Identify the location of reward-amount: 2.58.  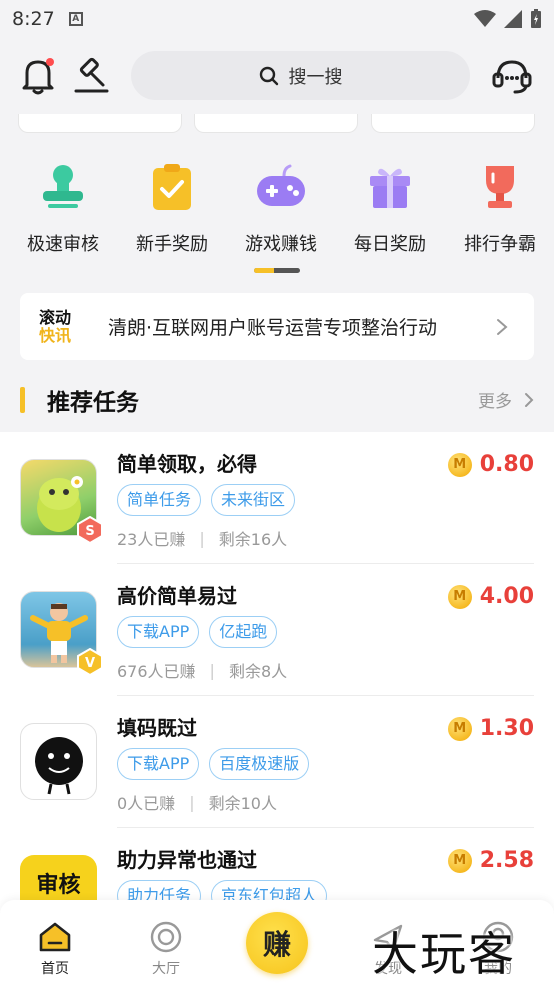
(506, 860).